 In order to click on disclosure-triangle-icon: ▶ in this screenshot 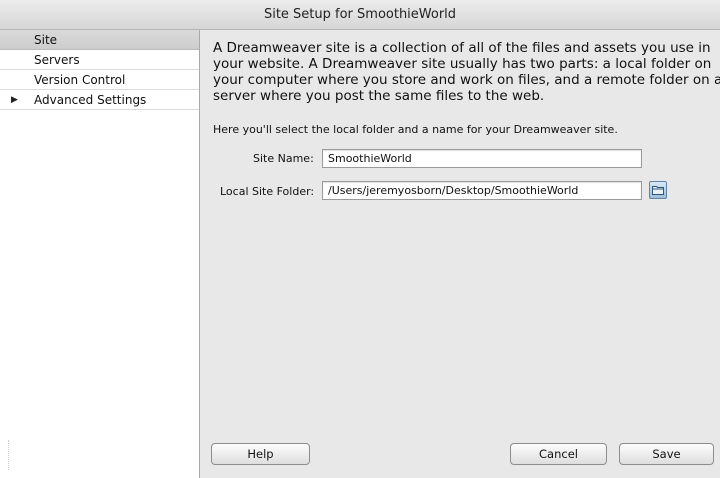, I will do `click(14, 100)`.